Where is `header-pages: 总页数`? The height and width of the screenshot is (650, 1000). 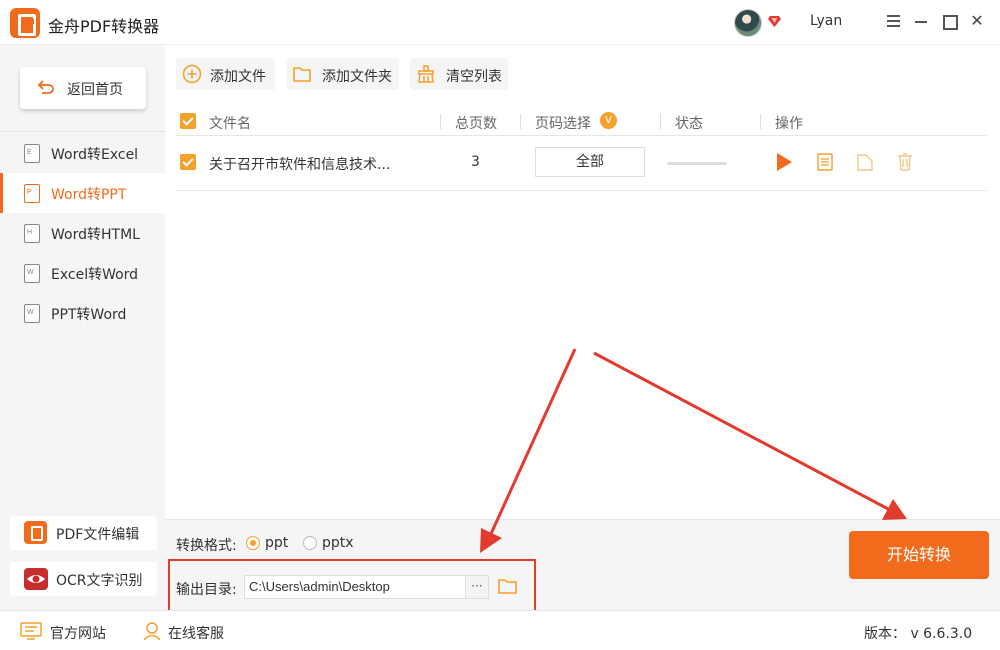
header-pages: 总页数 is located at coordinates (476, 124).